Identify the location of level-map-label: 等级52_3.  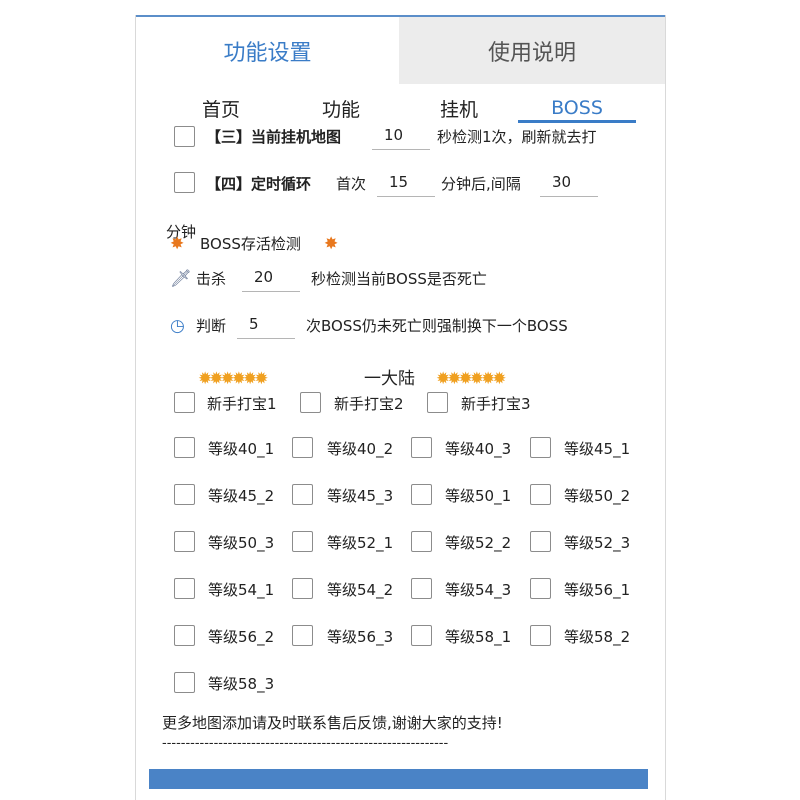
(597, 543).